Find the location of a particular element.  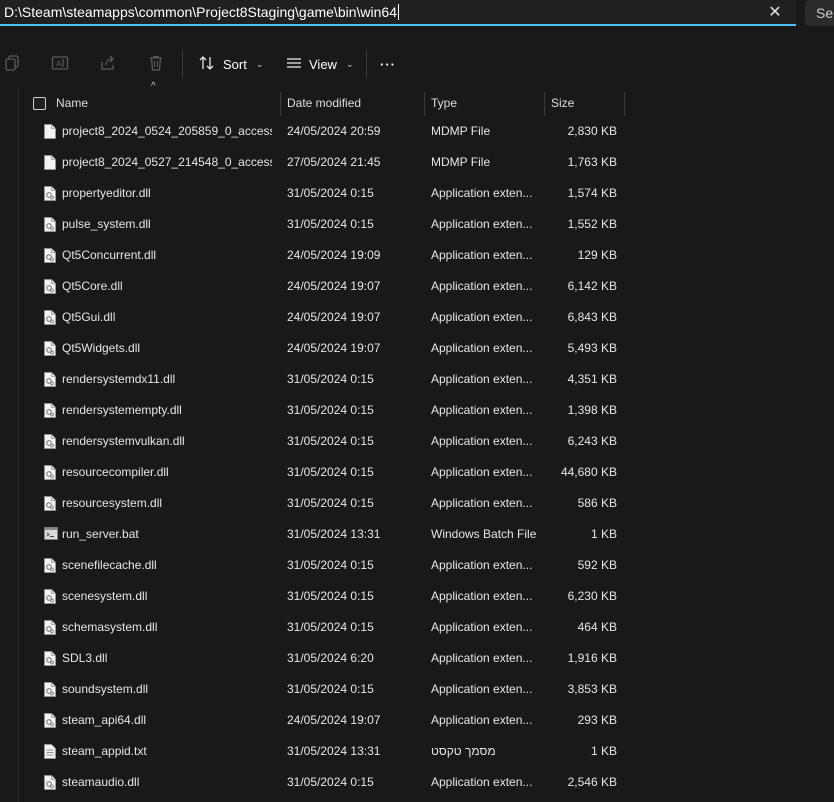

column-header-name: Name is located at coordinates (165, 103).